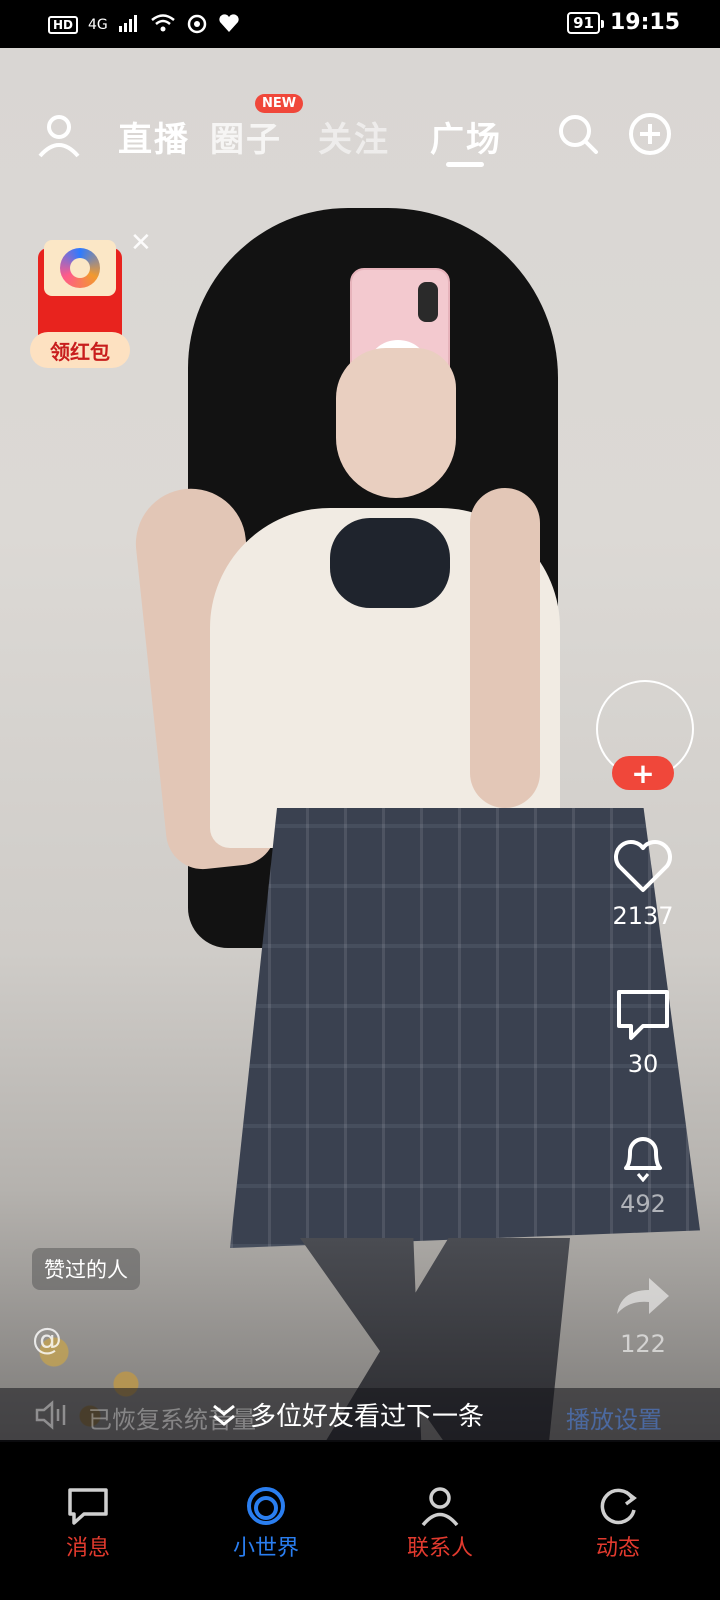 This screenshot has width=720, height=1600. I want to click on tab-live: 直播, so click(154, 136).